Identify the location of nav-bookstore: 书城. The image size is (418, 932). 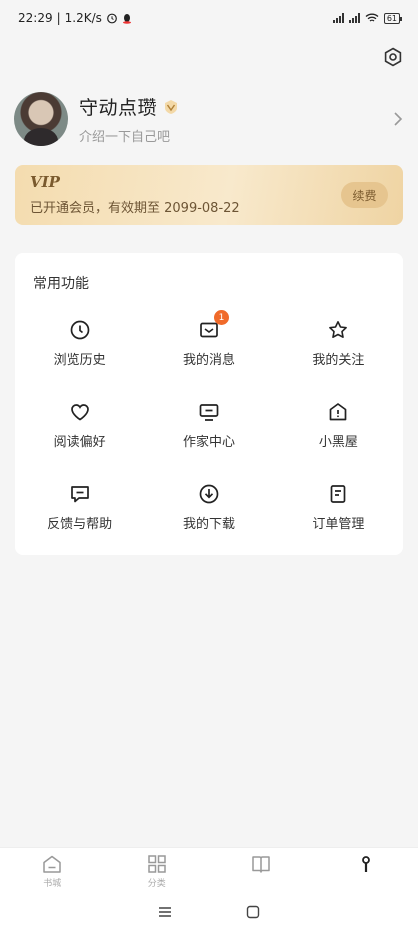
(52, 871).